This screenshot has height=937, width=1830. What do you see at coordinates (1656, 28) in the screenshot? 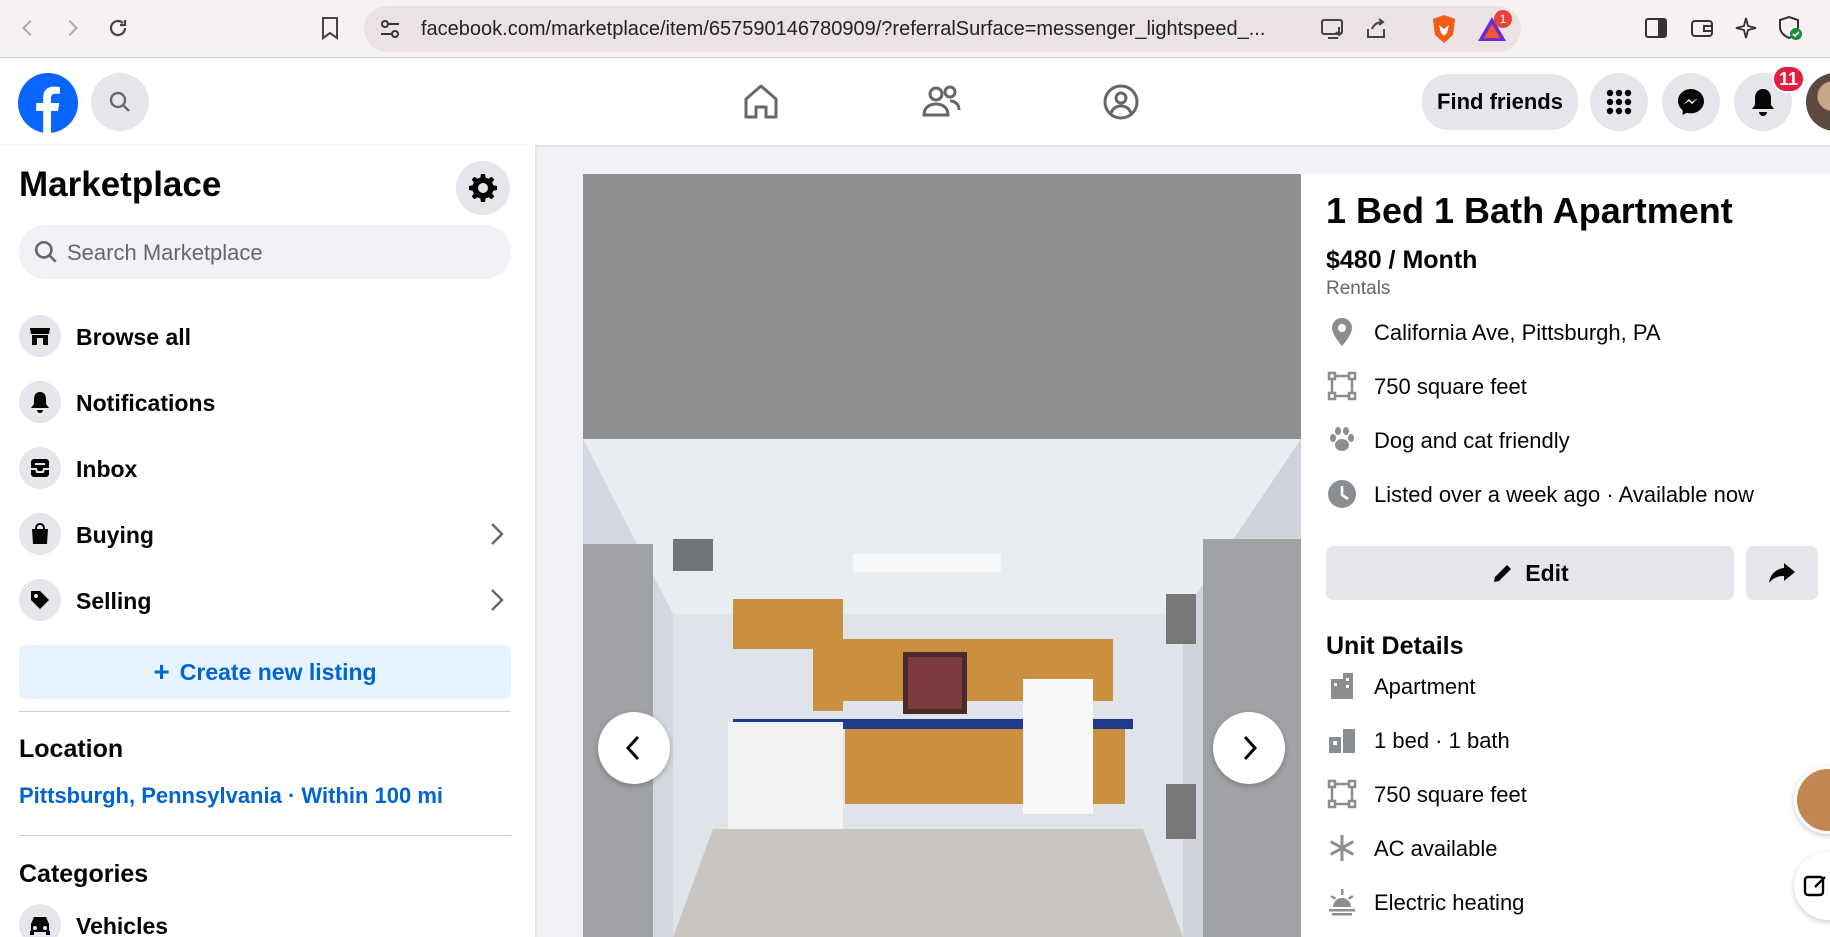
I see `sidebar-toggle-icon` at bounding box center [1656, 28].